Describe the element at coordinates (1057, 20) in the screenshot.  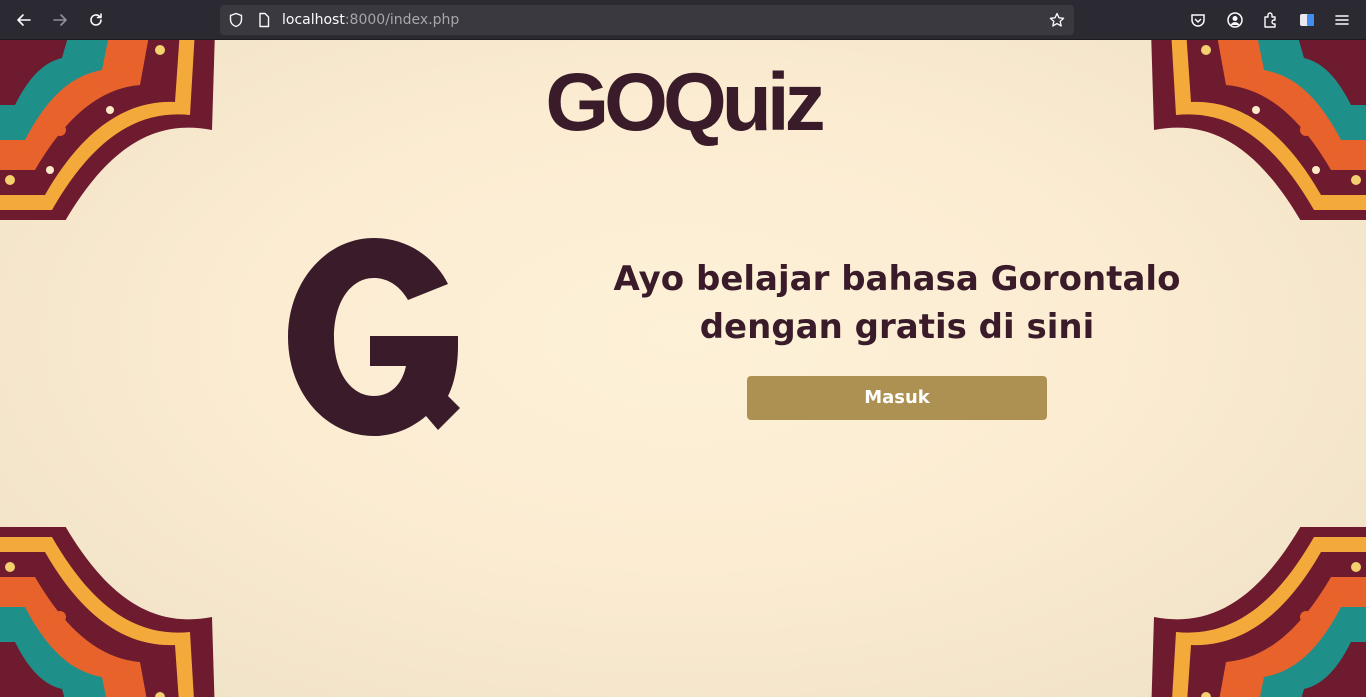
I see `star-icon` at that location.